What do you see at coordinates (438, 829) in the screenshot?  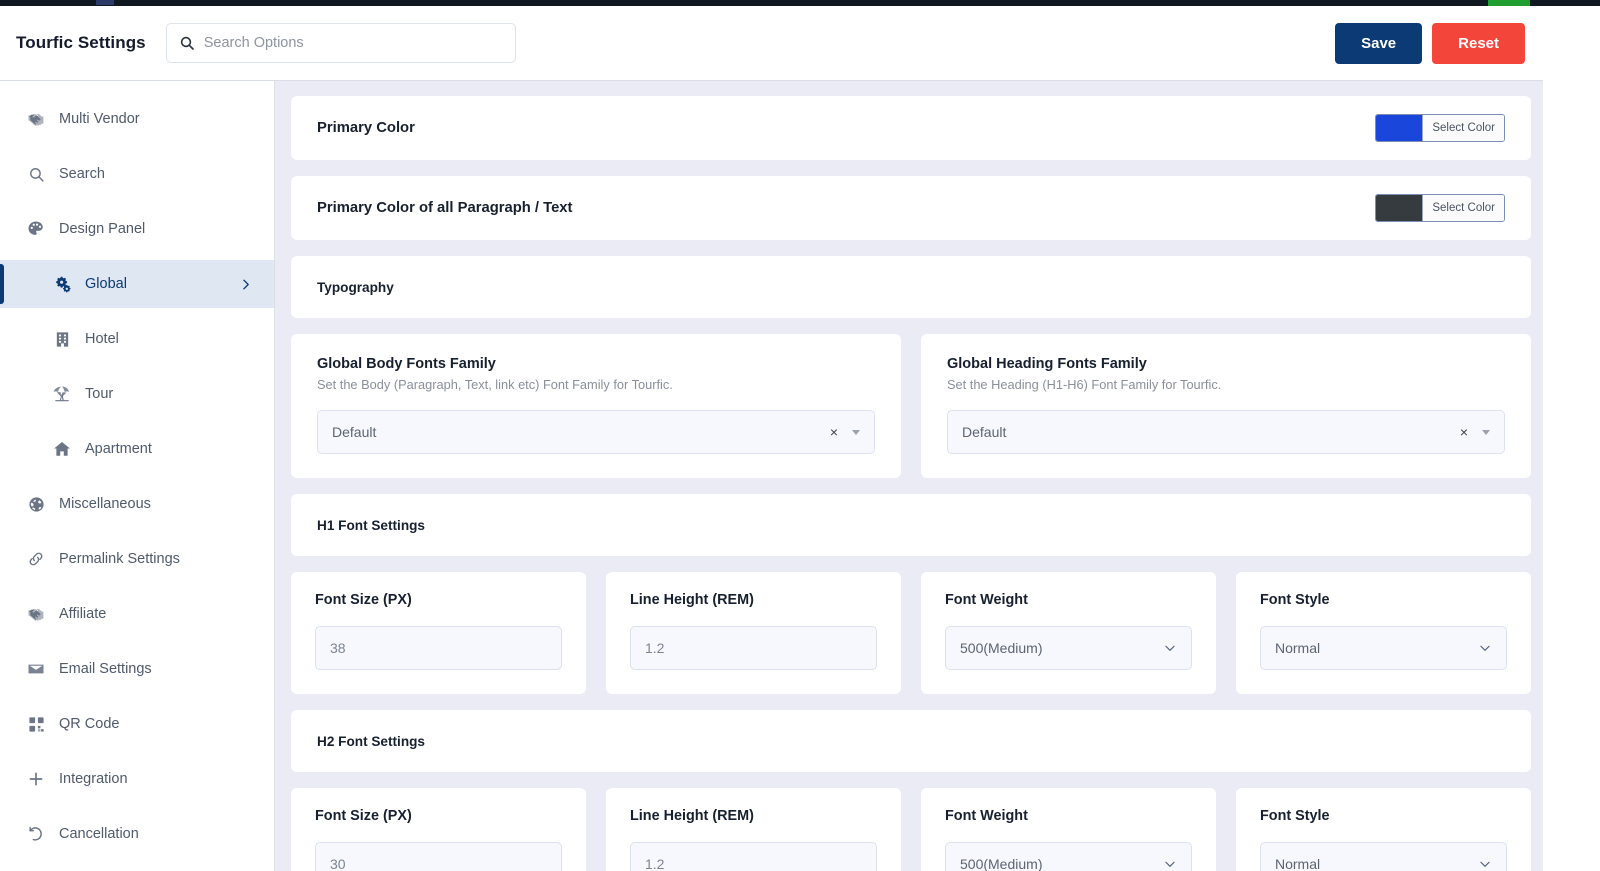 I see `h2-font-size-card: Font Size (PX)` at bounding box center [438, 829].